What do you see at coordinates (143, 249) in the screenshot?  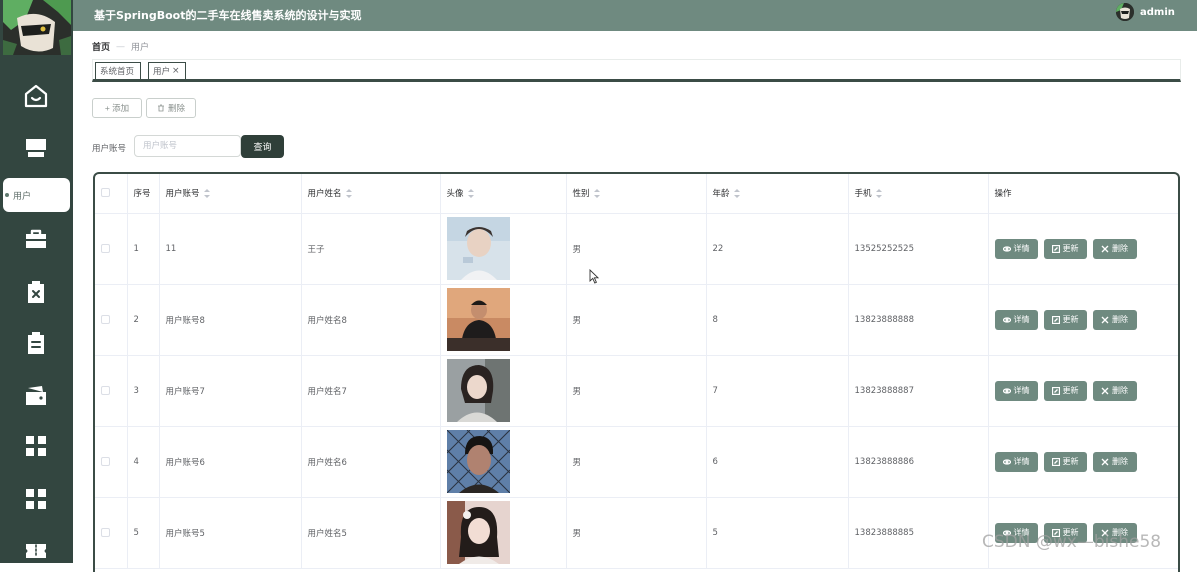 I see `row-index: 1` at bounding box center [143, 249].